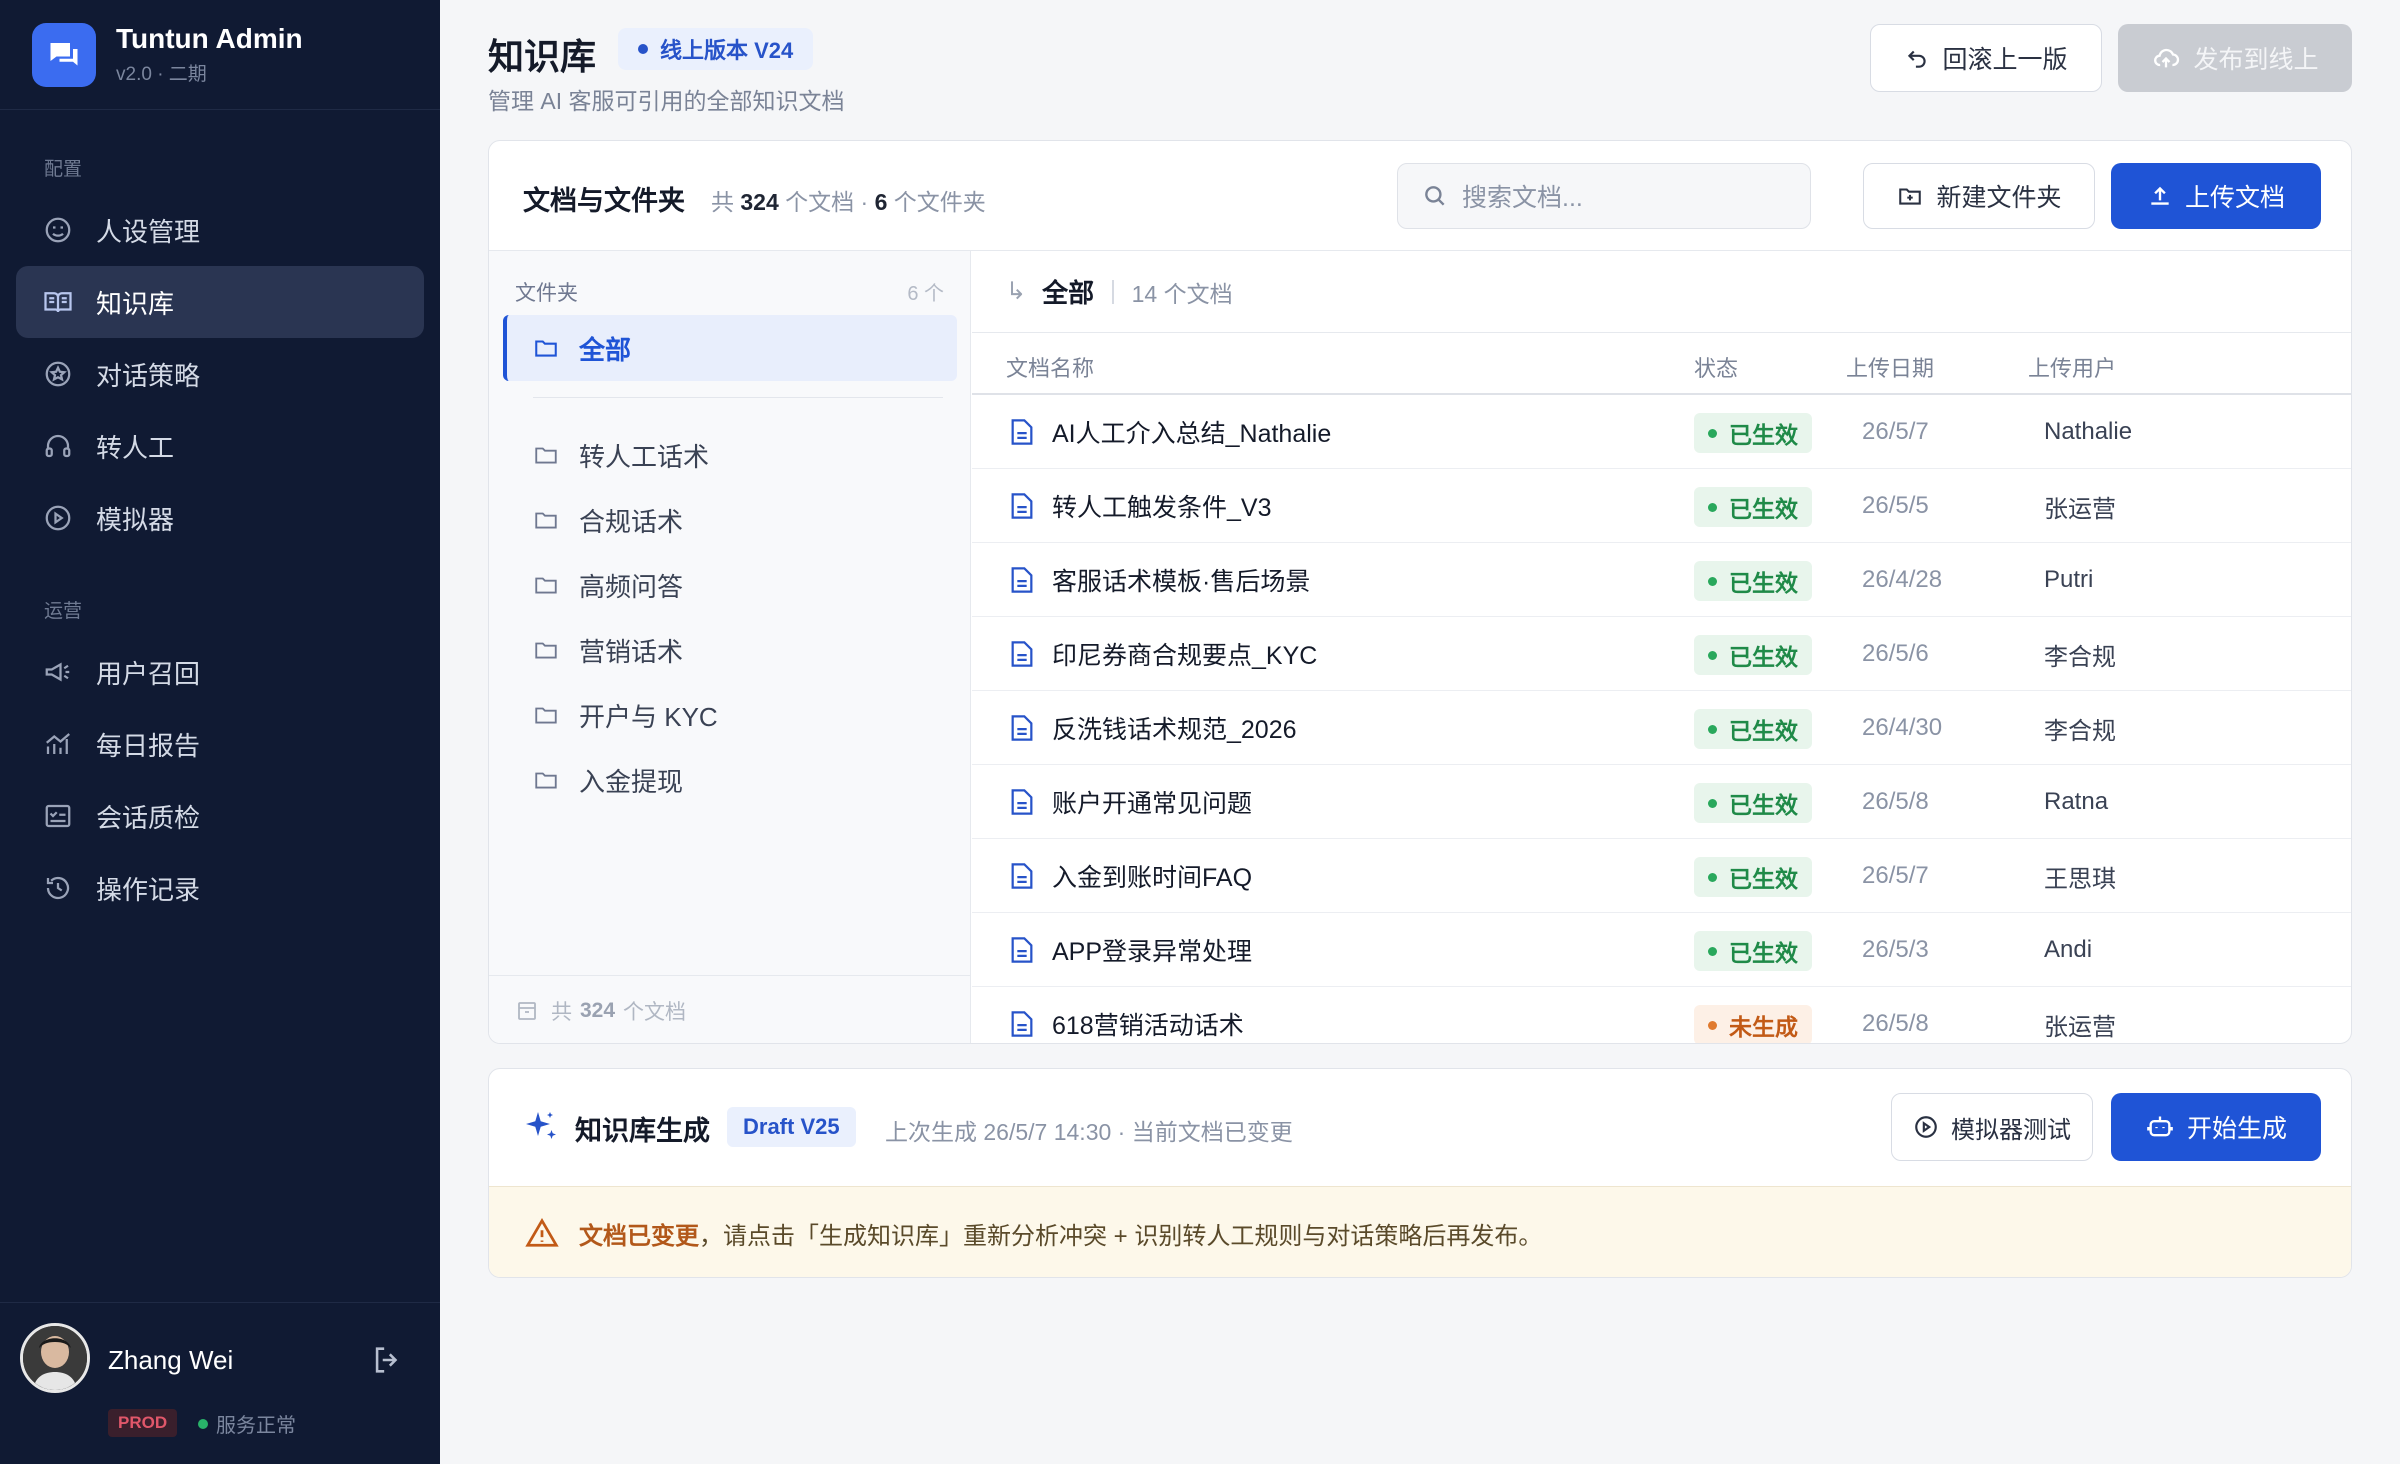  Describe the element at coordinates (542, 1233) in the screenshot. I see `warning-icon` at that location.